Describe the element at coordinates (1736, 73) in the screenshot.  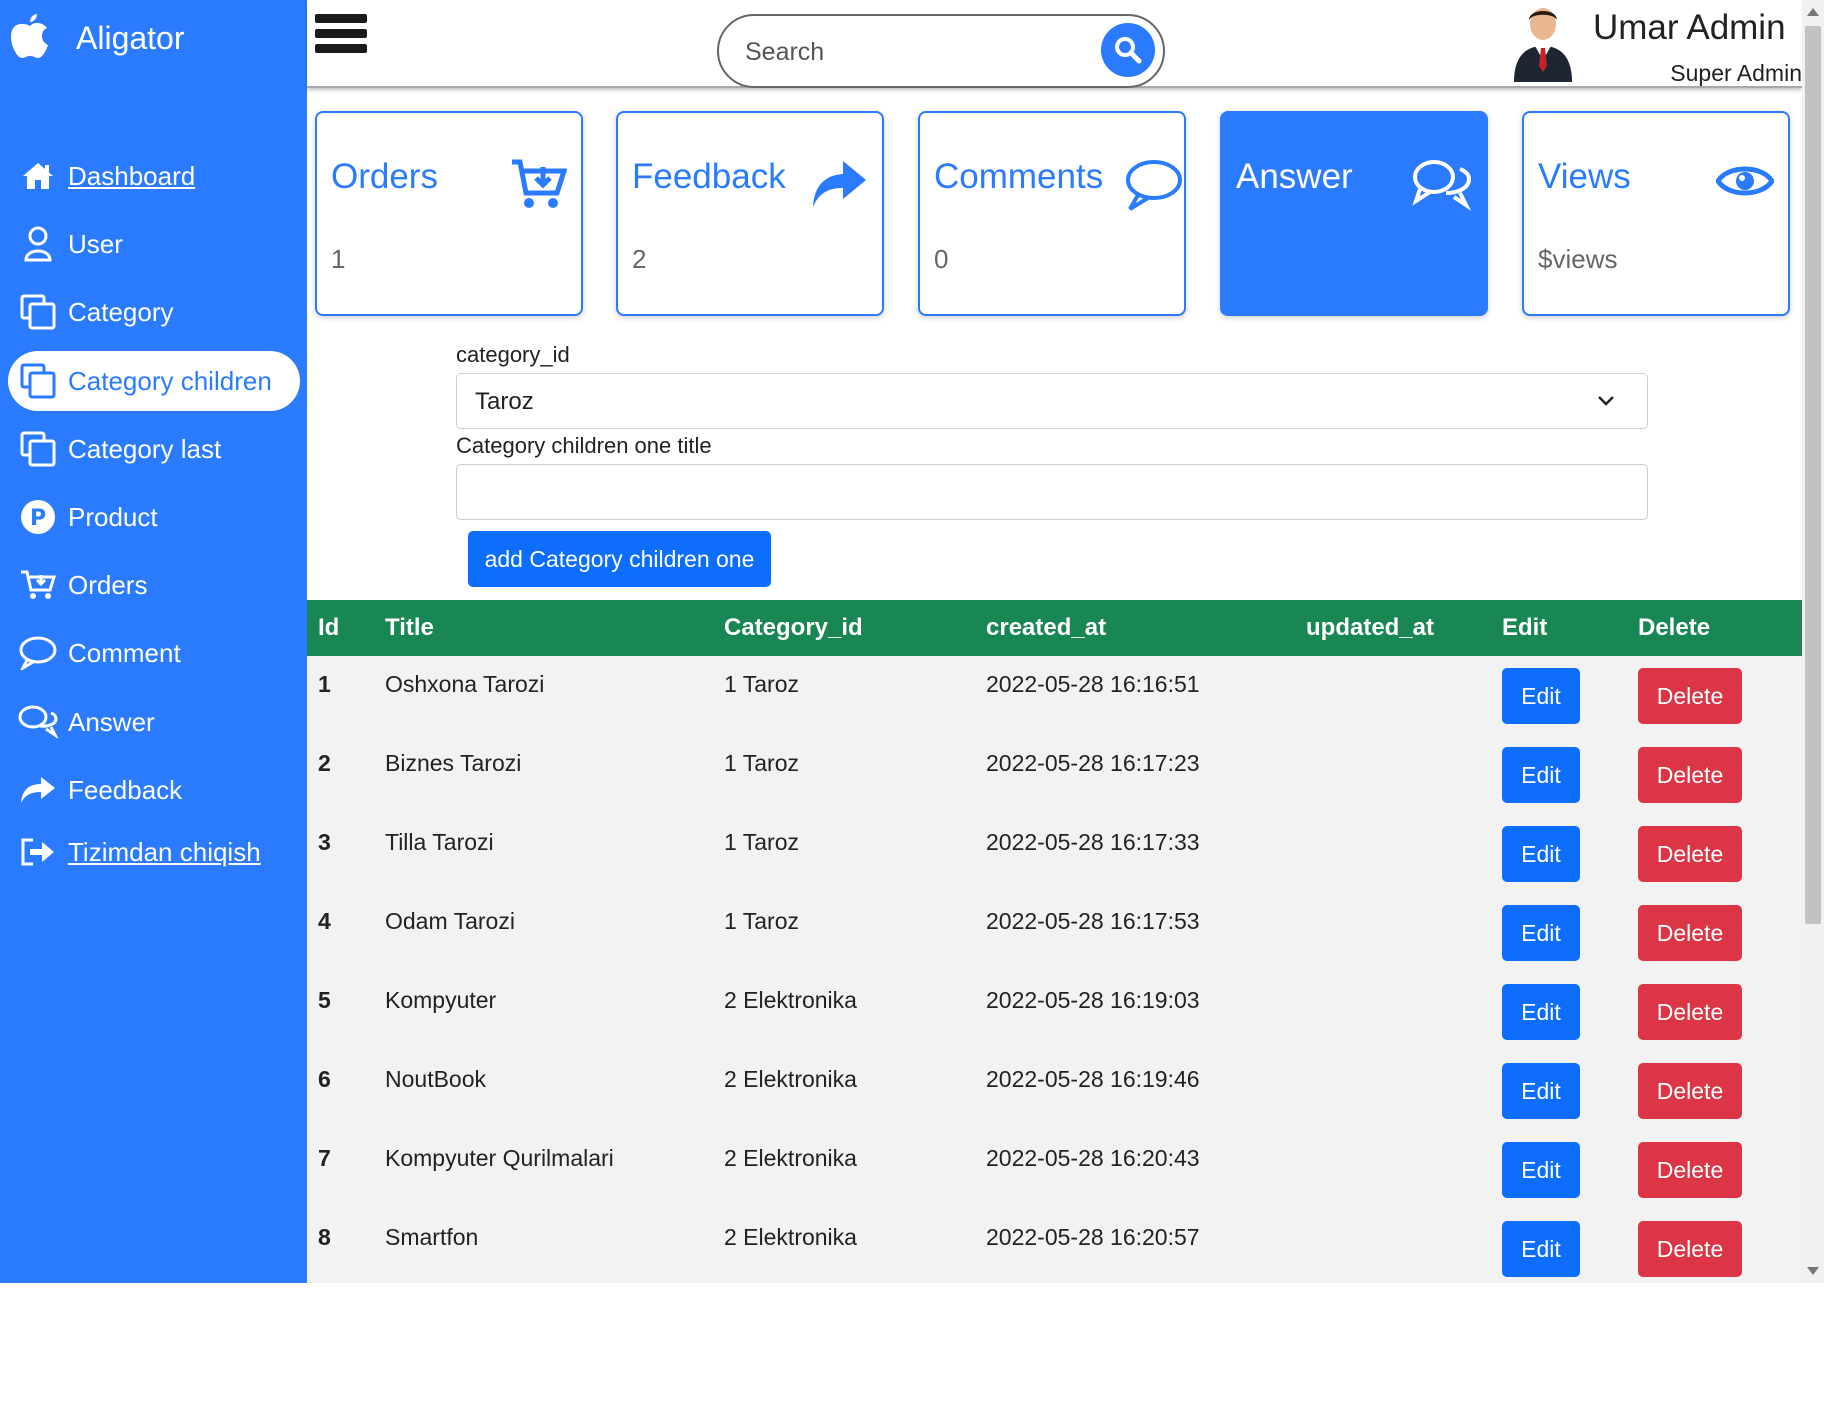
I see `user-role: Super Admin` at that location.